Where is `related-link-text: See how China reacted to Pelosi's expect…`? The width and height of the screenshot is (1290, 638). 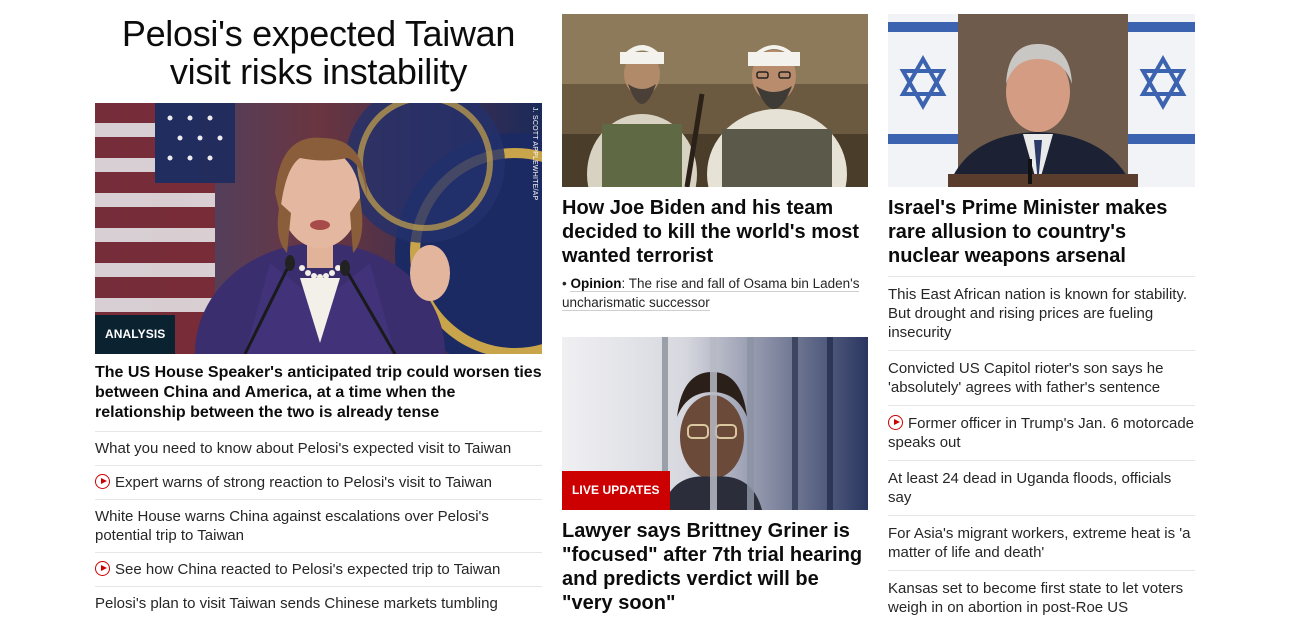
related-link-text: See how China reacted to Pelosi's expect… is located at coordinates (308, 569).